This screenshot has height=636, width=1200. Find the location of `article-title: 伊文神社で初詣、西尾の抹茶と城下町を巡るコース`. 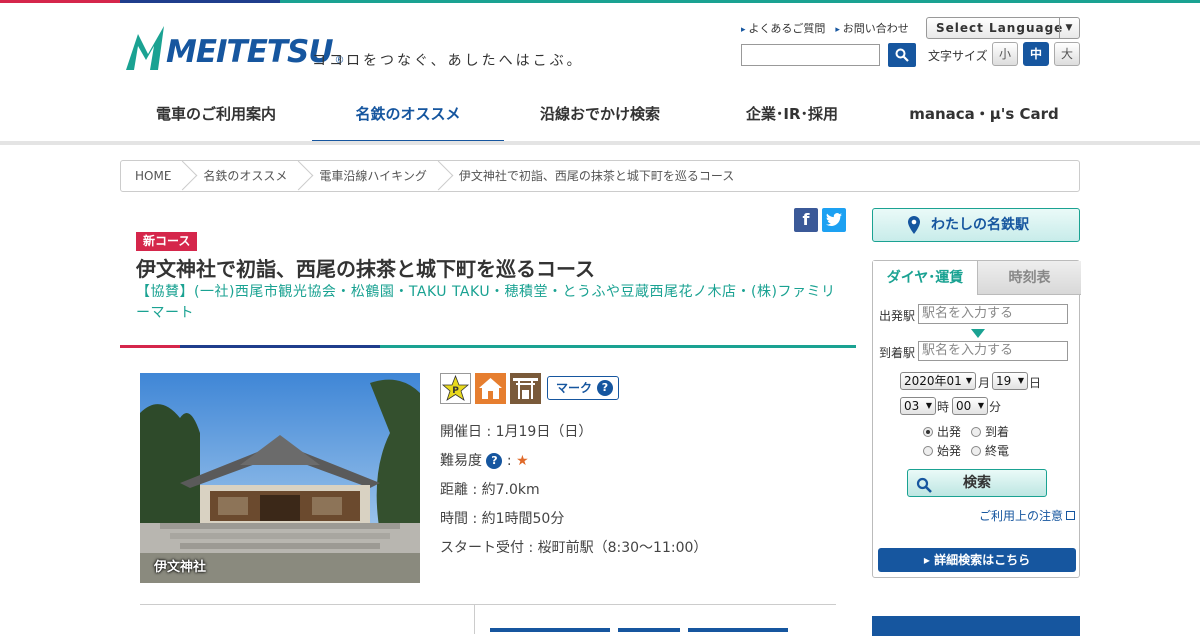

article-title: 伊文神社で初詣、西尾の抹茶と城下町を巡るコース is located at coordinates (365, 269).